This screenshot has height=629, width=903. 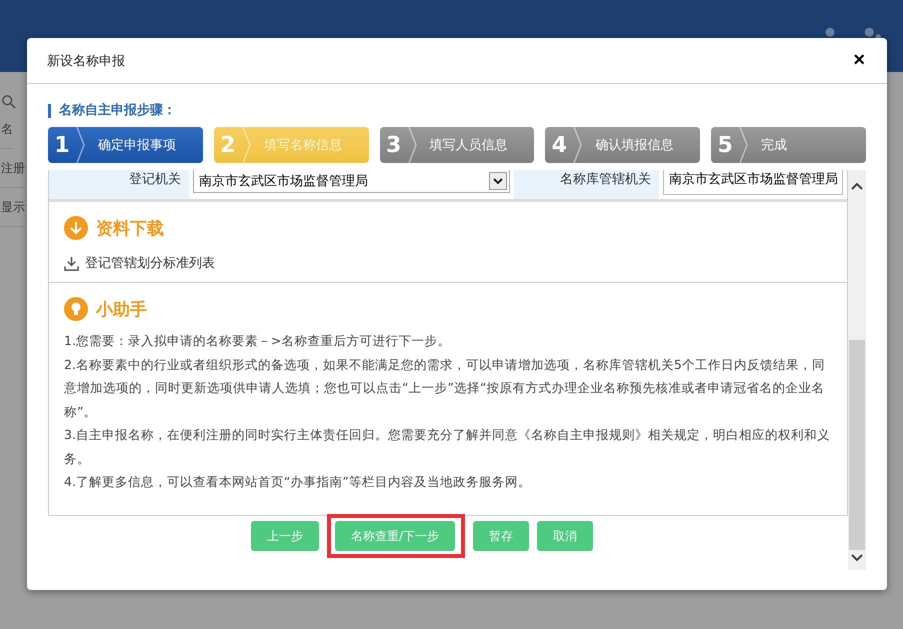 What do you see at coordinates (788, 145) in the screenshot?
I see `step-item: 5 完成` at bounding box center [788, 145].